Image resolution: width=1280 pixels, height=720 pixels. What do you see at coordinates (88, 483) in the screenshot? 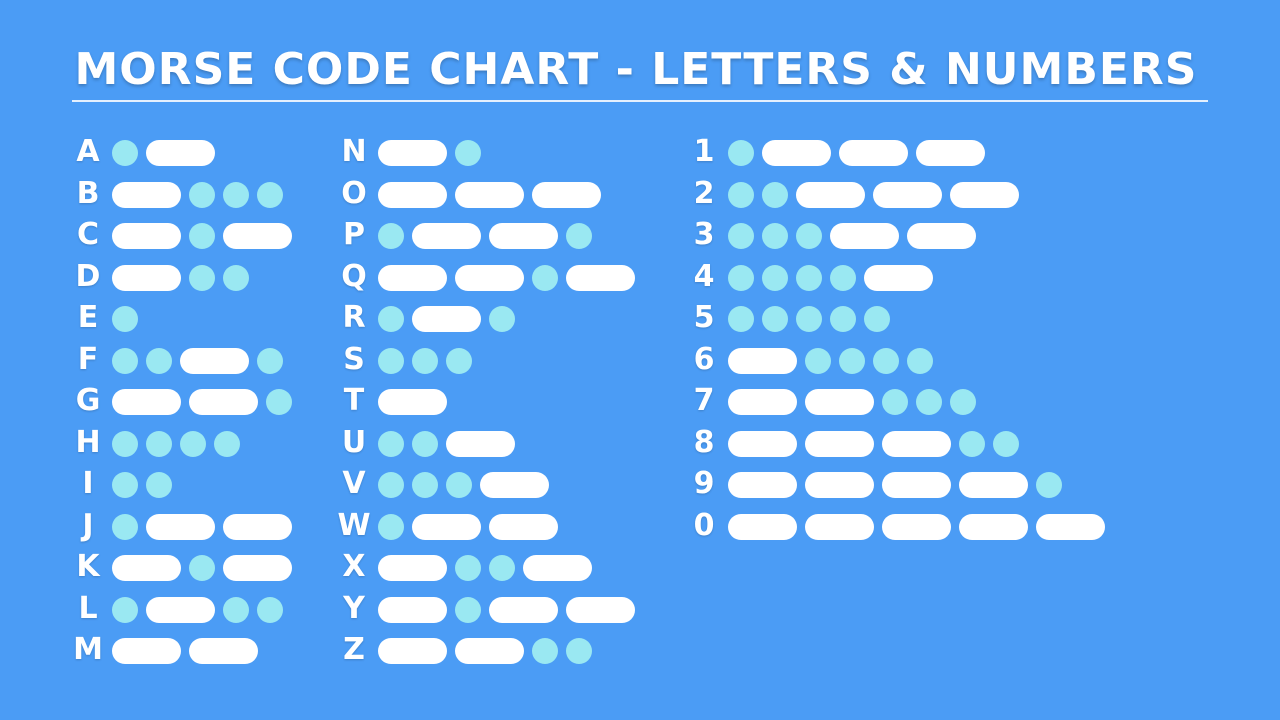
I see `morse-character: I` at bounding box center [88, 483].